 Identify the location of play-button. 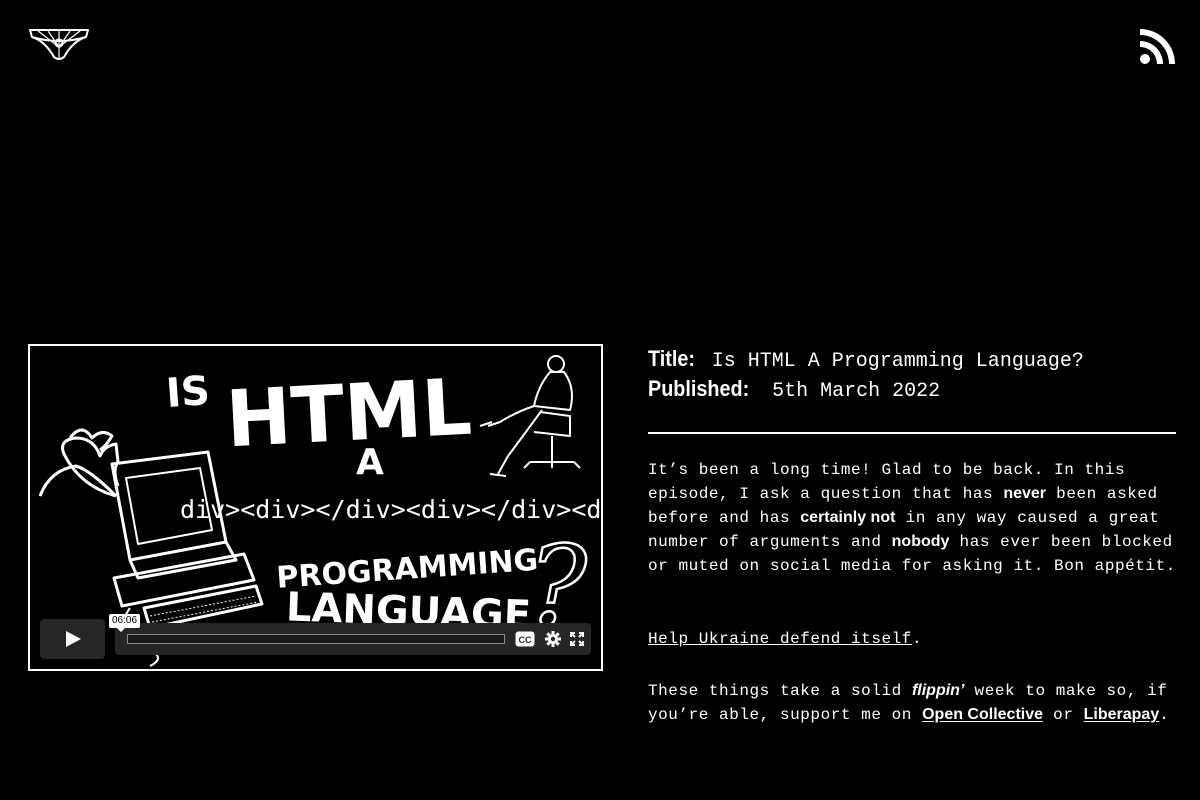
(72, 639).